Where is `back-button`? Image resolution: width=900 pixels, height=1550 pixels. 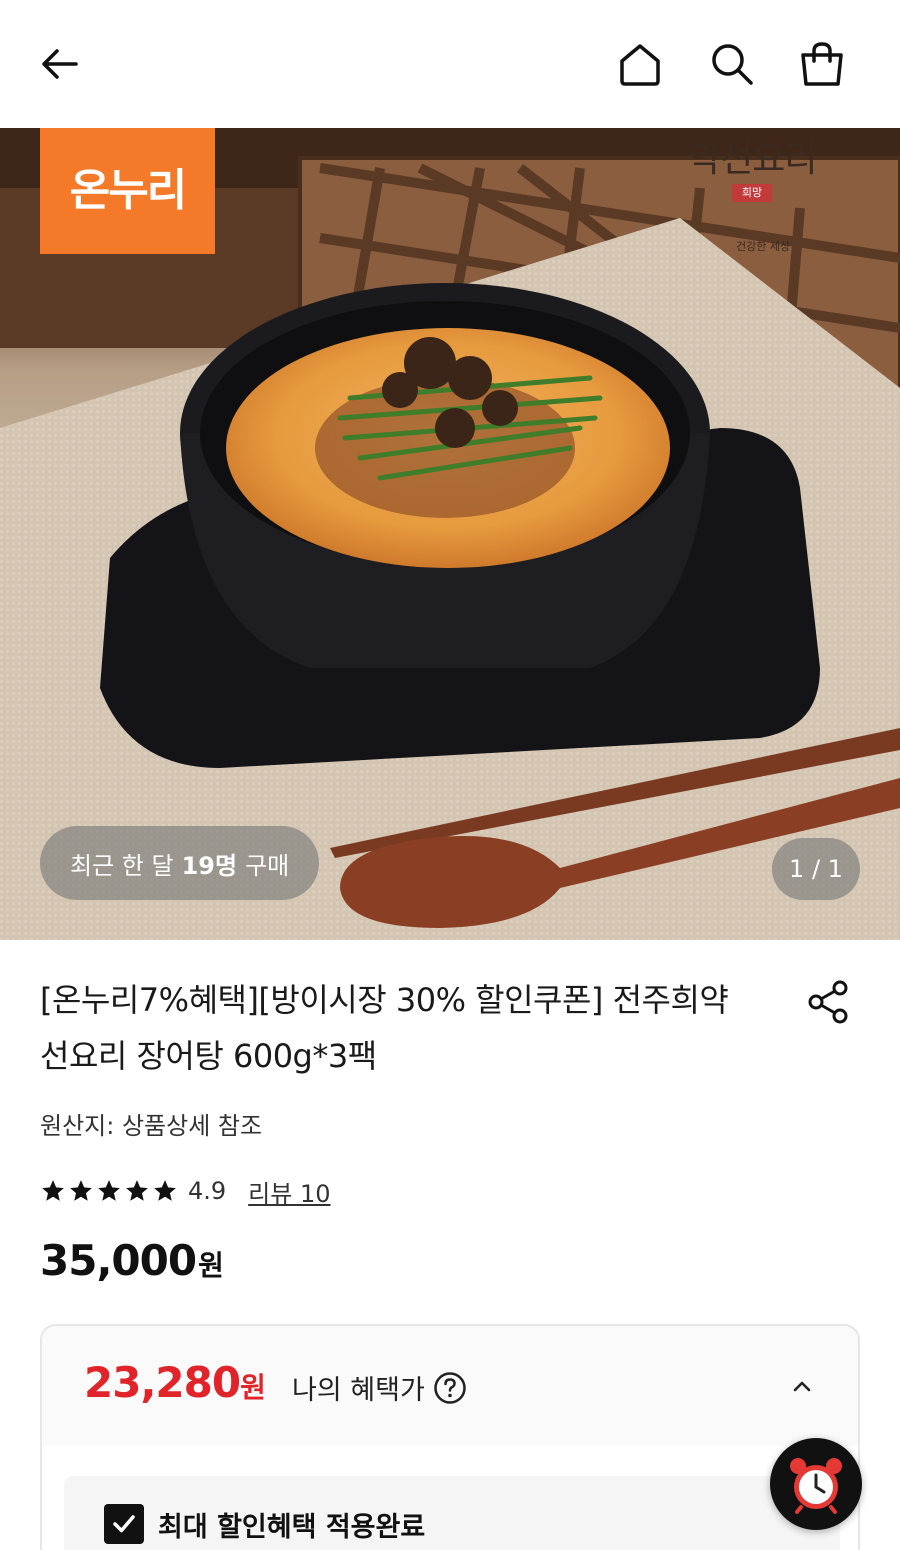
back-button is located at coordinates (60, 64).